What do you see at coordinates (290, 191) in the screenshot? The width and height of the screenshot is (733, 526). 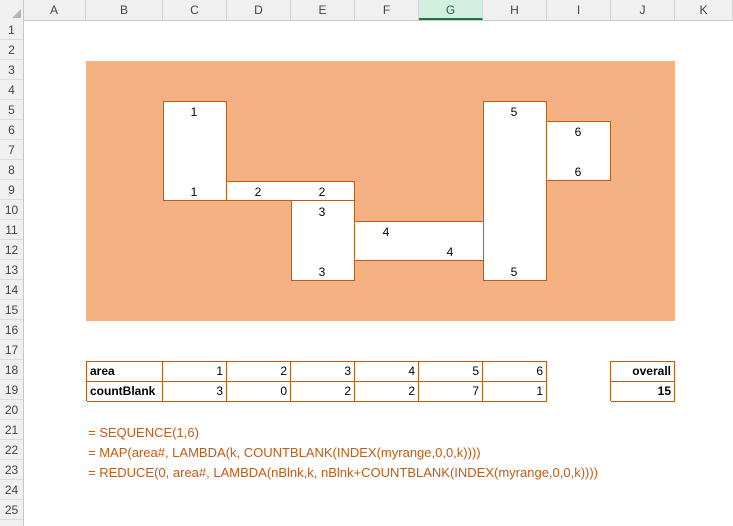 I see `area-2-box` at bounding box center [290, 191].